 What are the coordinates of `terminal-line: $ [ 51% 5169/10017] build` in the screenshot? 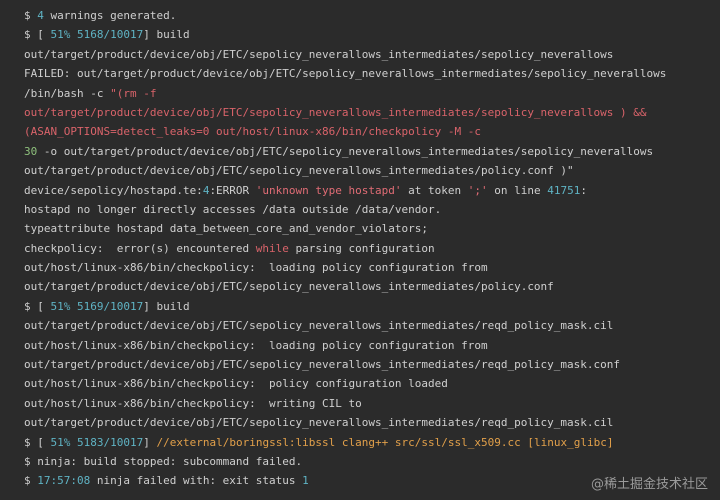 It's located at (372, 306).